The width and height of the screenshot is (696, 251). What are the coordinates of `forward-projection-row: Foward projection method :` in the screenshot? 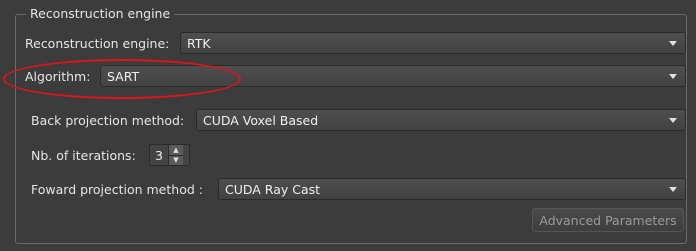 It's located at (117, 189).